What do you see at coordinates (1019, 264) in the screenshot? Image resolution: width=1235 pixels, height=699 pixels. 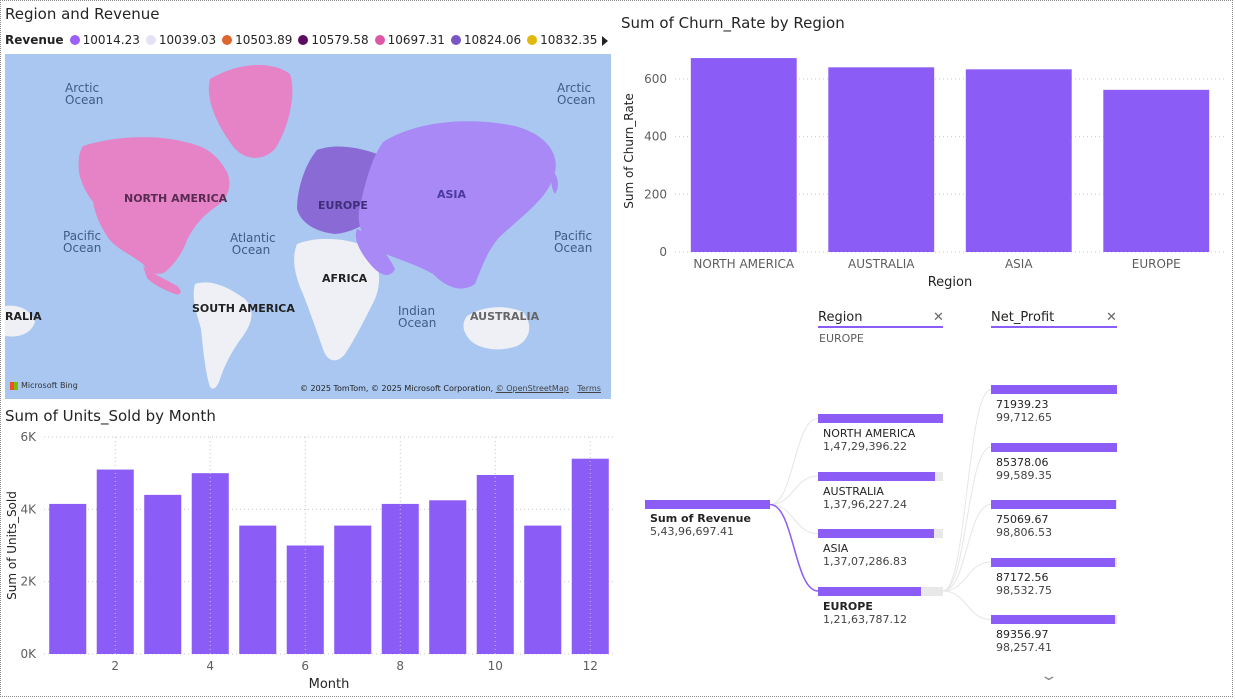 I see `x-tick-label: ASIA` at bounding box center [1019, 264].